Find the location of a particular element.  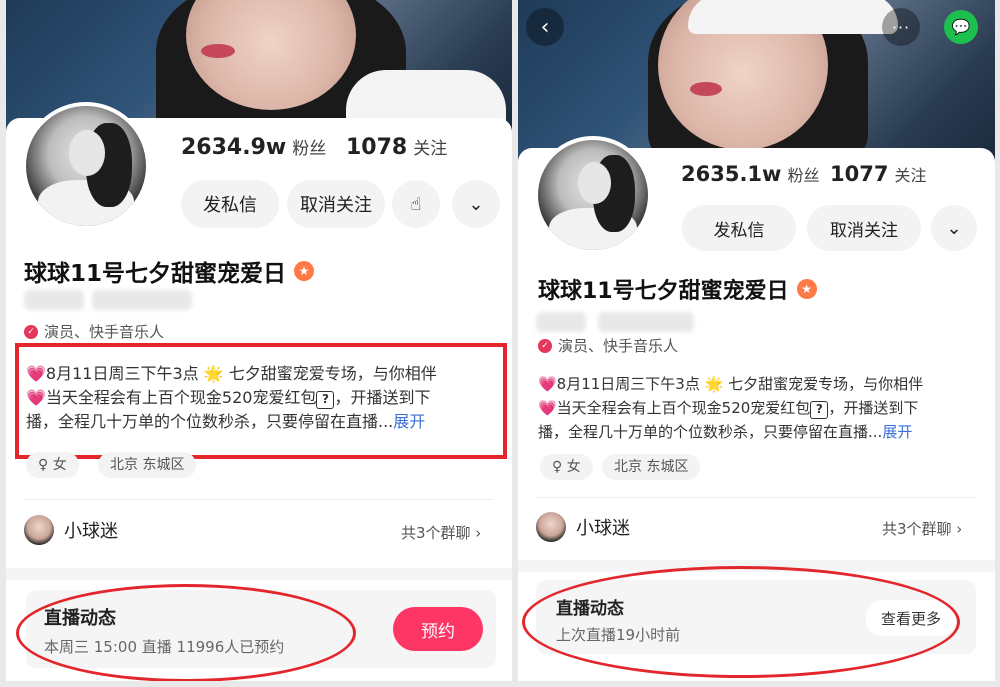

bio-line: 💗8月11日周三下午3点 🌟 七夕甜蜜宠爱专场，与你相伴 is located at coordinates (731, 384).